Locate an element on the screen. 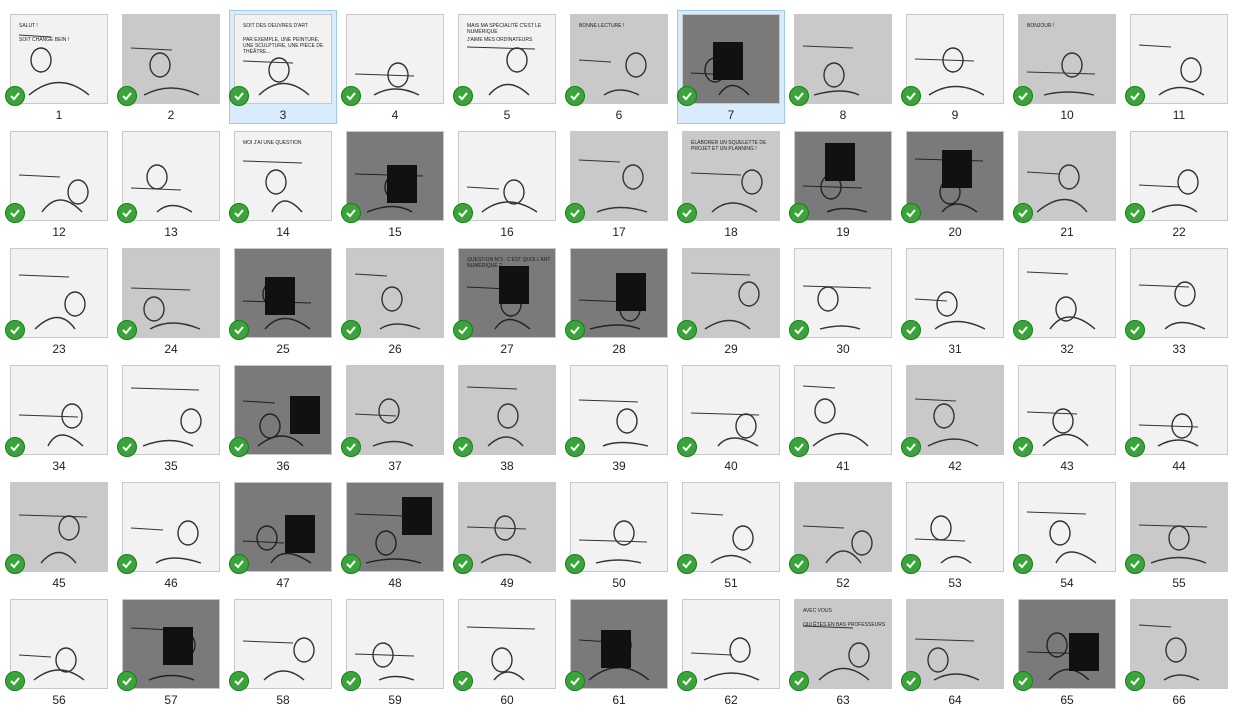 This screenshot has width=1241, height=714. thumbnail-item: 57 is located at coordinates (171, 652).